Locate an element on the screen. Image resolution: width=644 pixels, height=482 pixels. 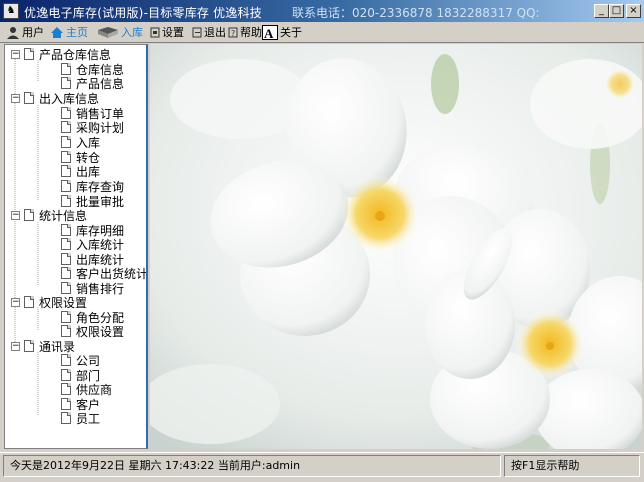
tree-item-label: 权限设置 is located at coordinates (100, 331).